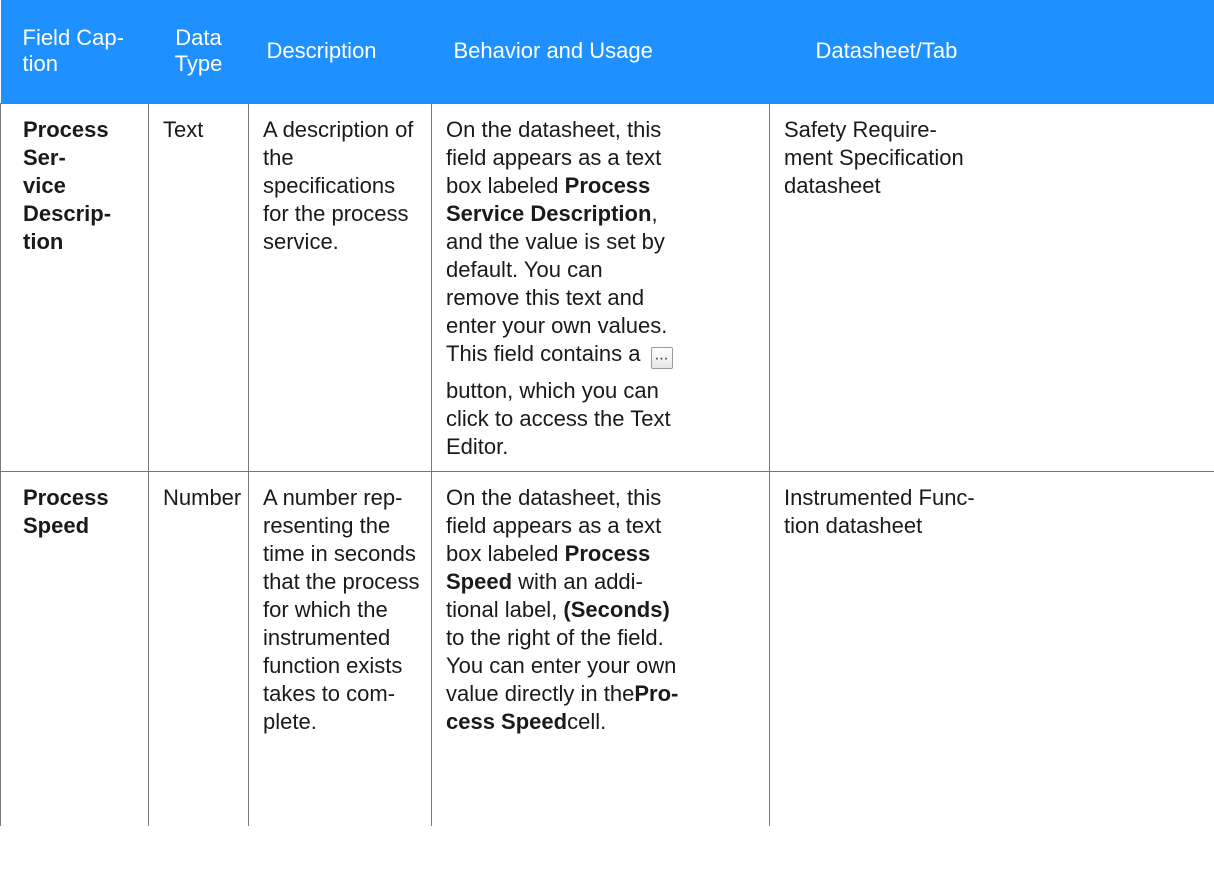 The image size is (1214, 886). What do you see at coordinates (587, 721) in the screenshot?
I see `behavior-text: cell.` at bounding box center [587, 721].